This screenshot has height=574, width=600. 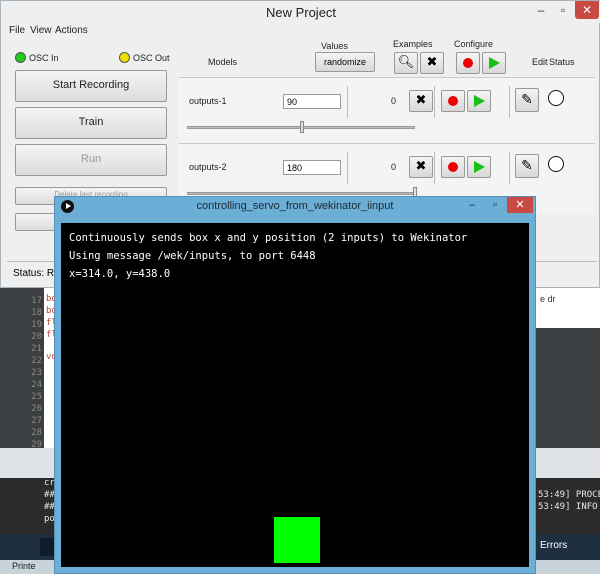 I want to click on examples-view-button: 🔍︎, so click(x=406, y=63).